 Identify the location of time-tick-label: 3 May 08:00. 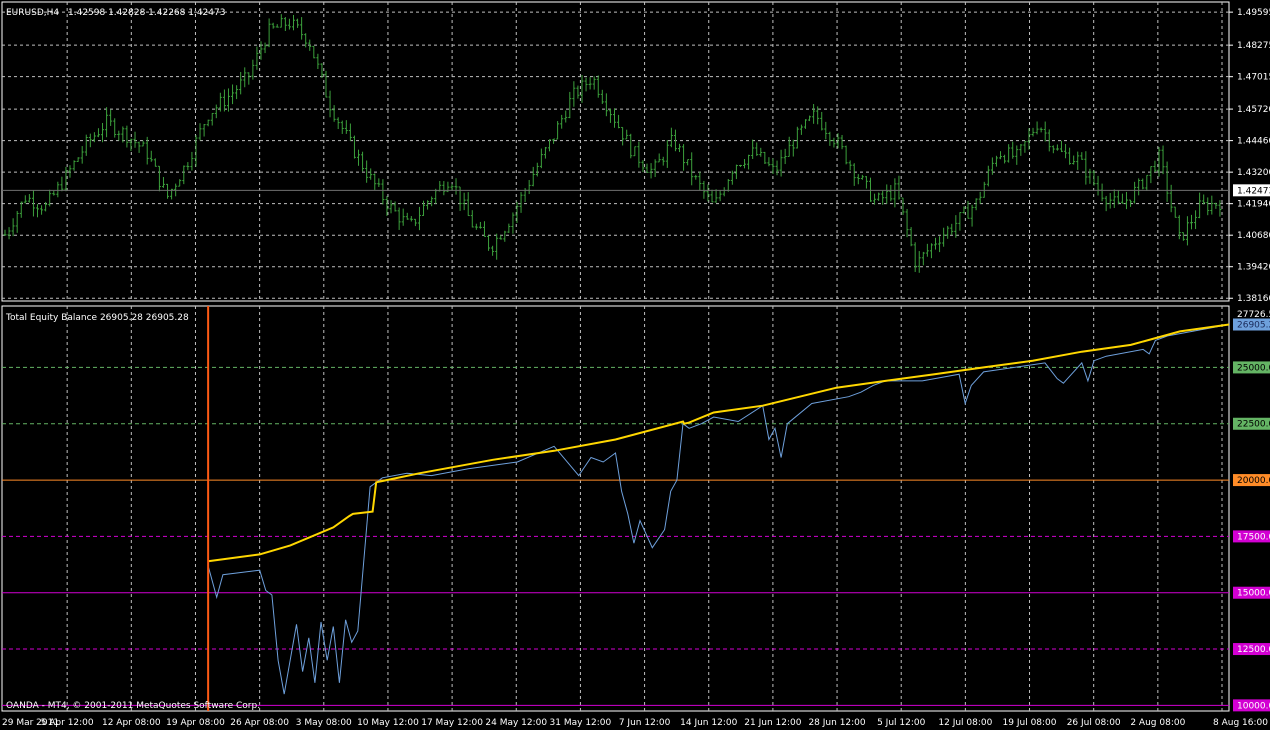
(324, 723).